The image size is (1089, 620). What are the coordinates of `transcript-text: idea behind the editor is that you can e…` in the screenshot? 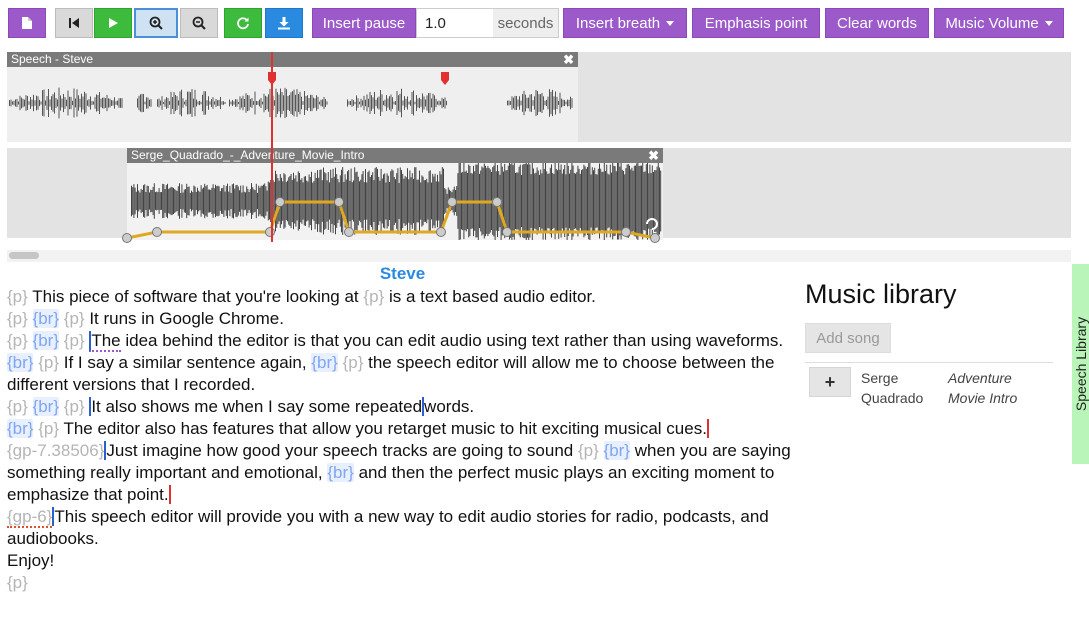 It's located at (454, 340).